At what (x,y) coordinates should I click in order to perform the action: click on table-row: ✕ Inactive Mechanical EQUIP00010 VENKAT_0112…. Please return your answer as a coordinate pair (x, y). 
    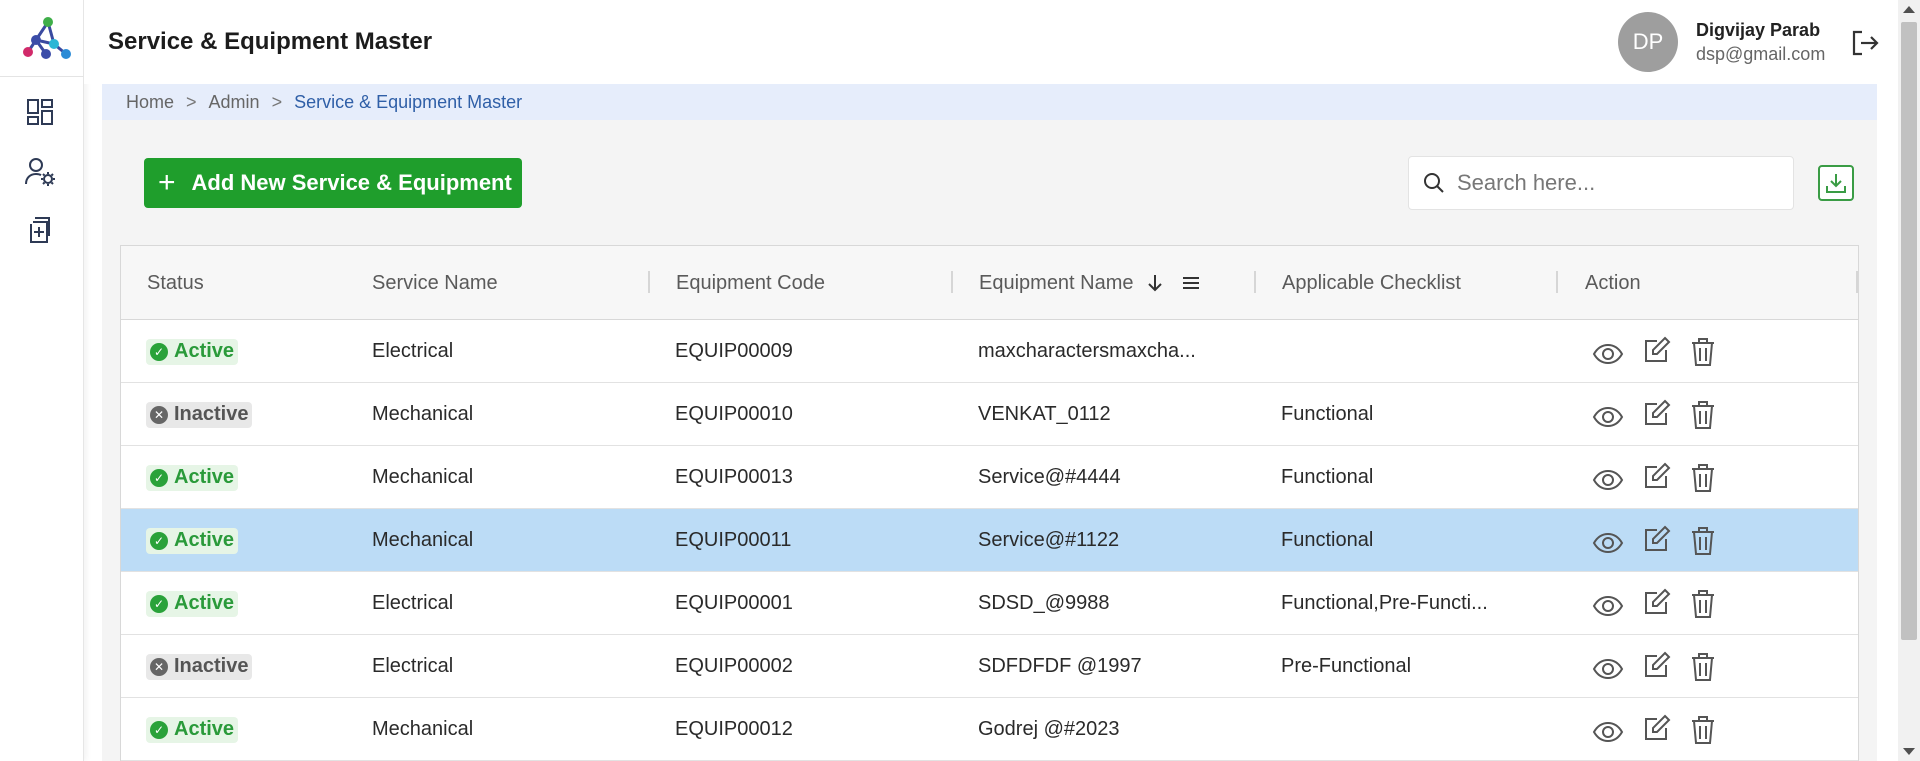
    Looking at the image, I should click on (989, 414).